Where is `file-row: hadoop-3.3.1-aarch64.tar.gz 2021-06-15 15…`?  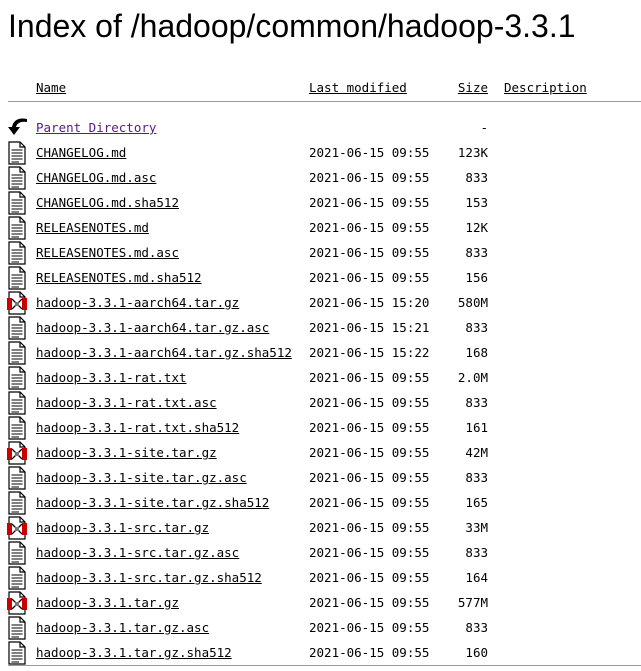
file-row: hadoop-3.3.1-aarch64.tar.gz 2021-06-15 15… is located at coordinates (320, 302).